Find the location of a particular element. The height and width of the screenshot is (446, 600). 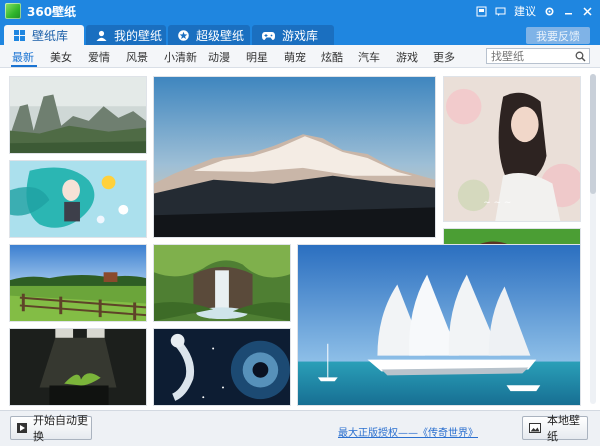

footer-bar: 开始自动更换 最大正版授权——《传奇世界》 本地壁纸 is located at coordinates (300, 428).